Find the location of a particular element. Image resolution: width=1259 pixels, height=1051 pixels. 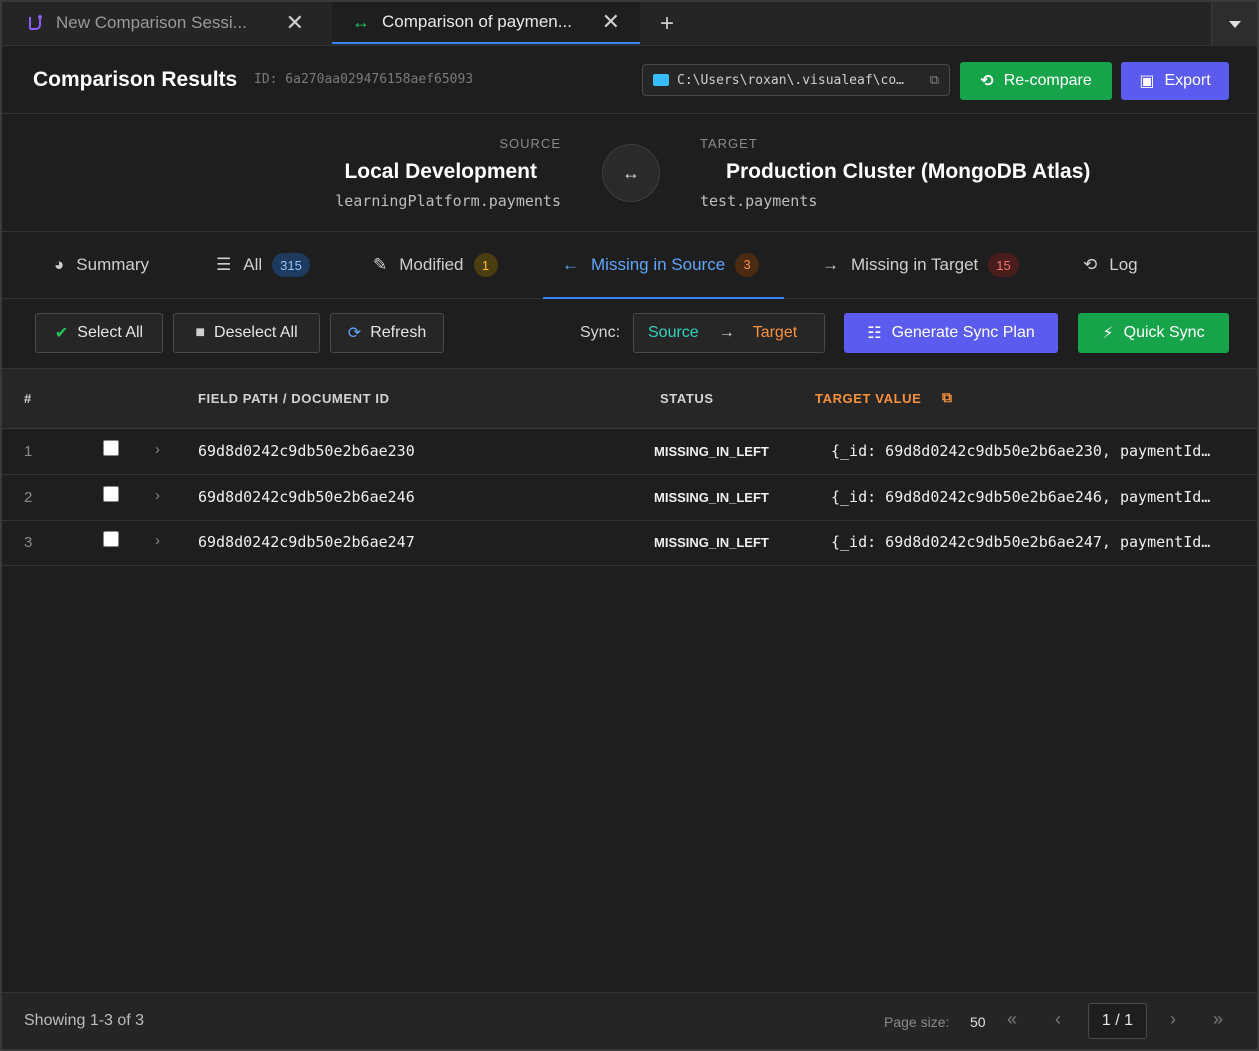

tab-summary: ◕ Summary is located at coordinates (101, 265).